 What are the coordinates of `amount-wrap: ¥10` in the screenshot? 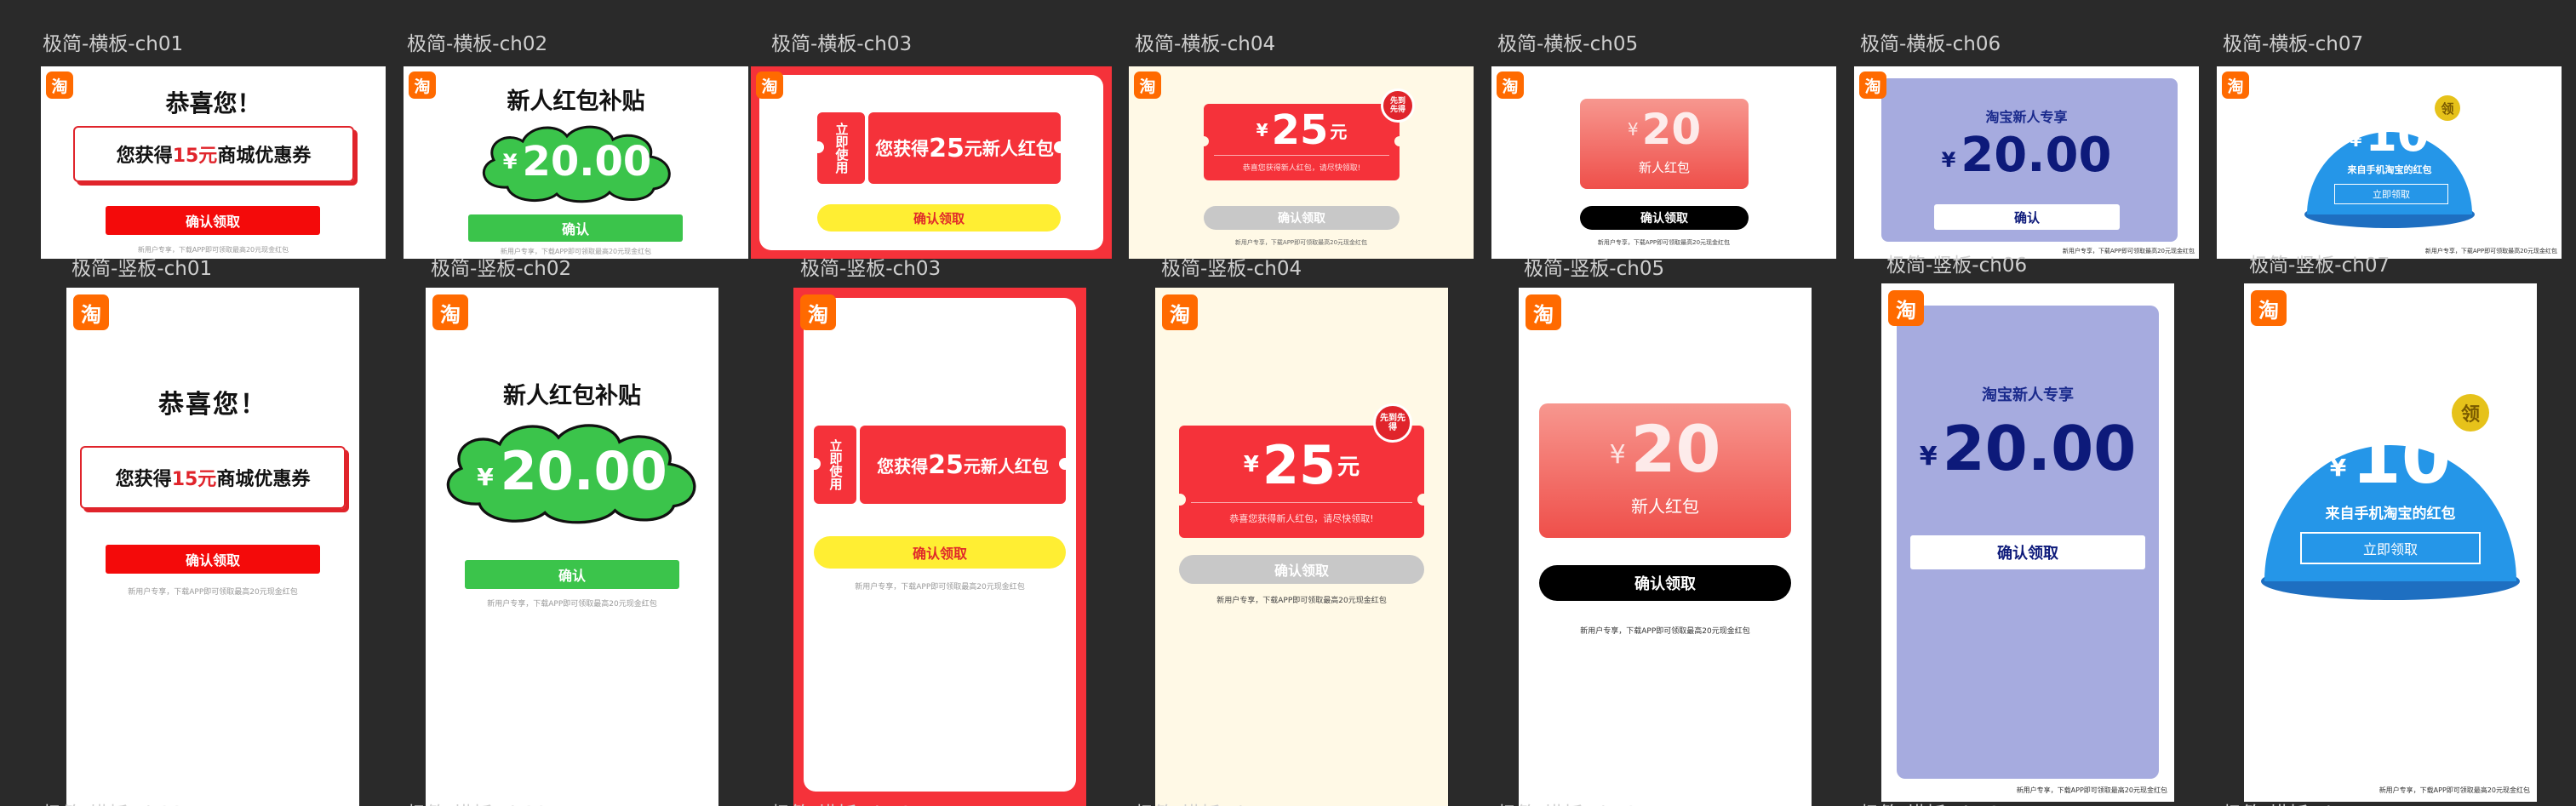 It's located at (2389, 134).